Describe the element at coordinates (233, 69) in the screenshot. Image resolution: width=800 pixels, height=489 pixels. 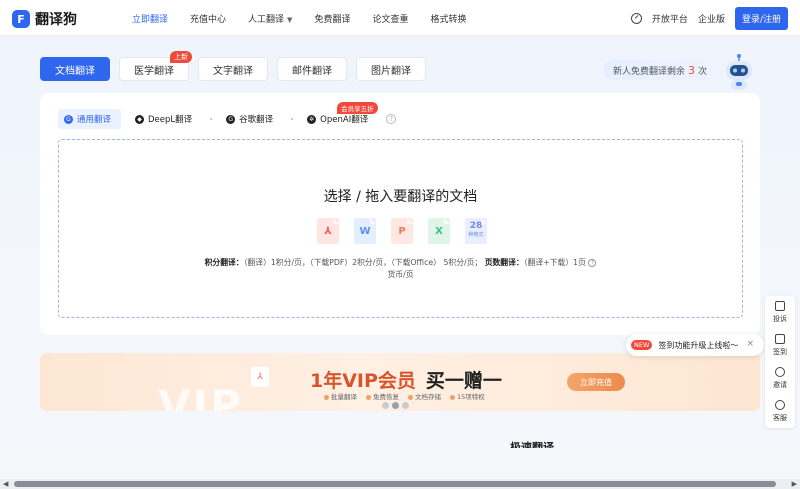
I see `tab-text-translation: 文字翻译` at that location.